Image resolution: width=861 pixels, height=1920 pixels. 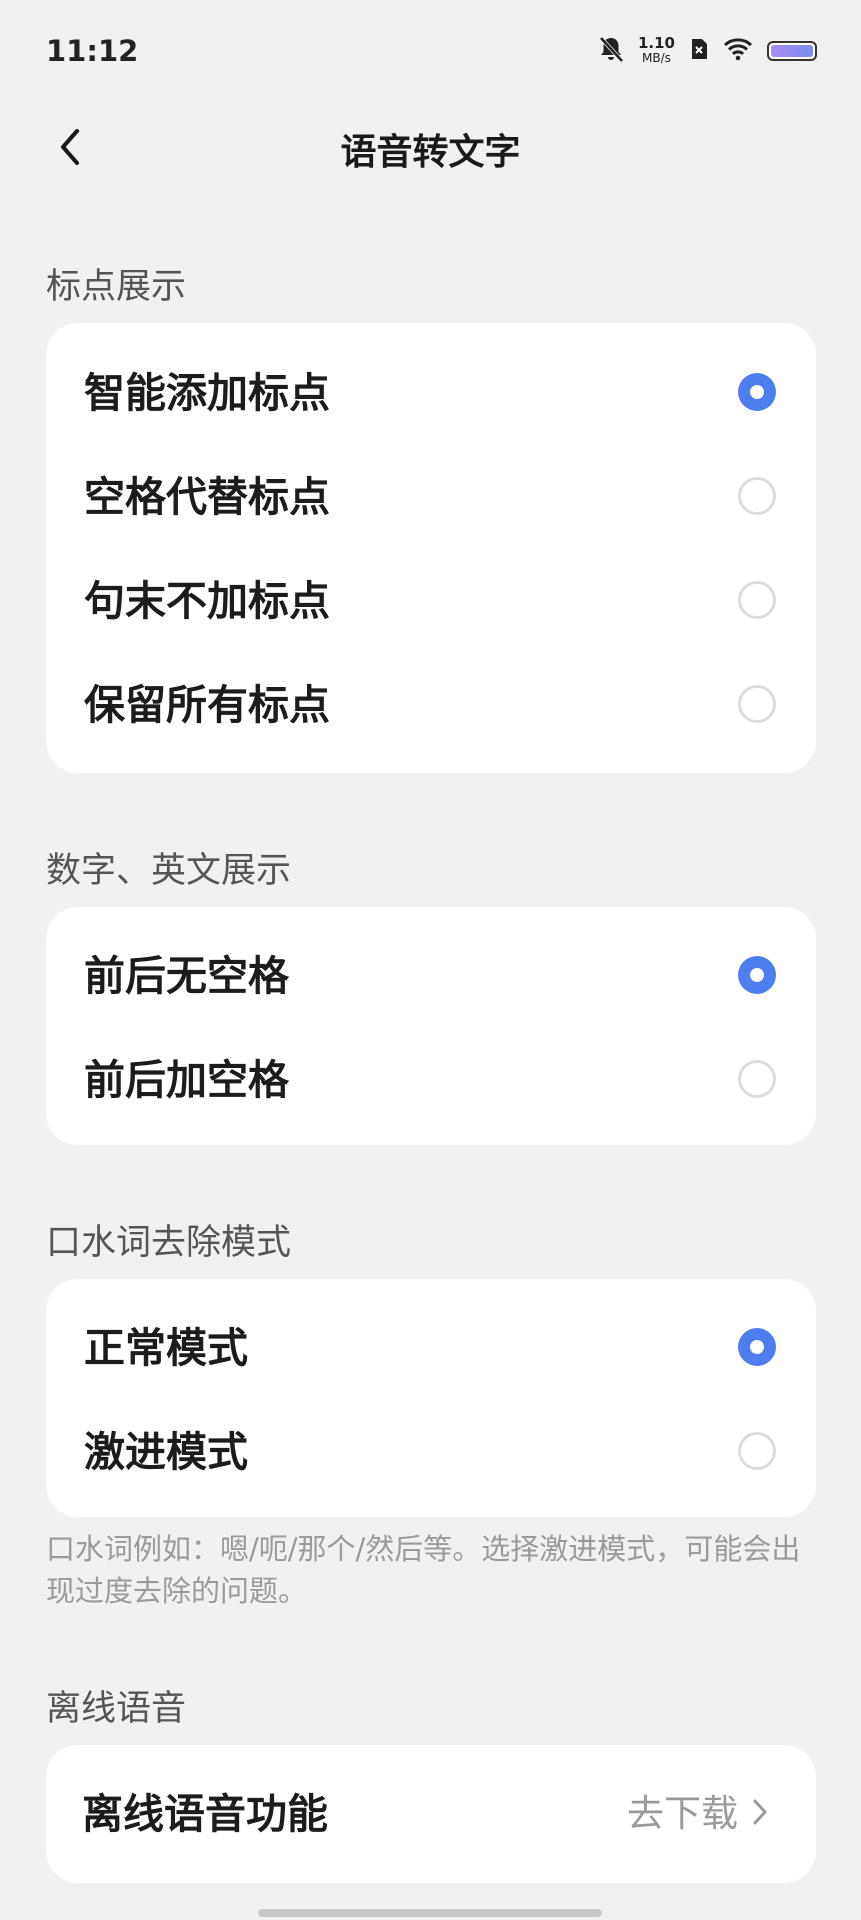 What do you see at coordinates (738, 51) in the screenshot?
I see `wifi-icon` at bounding box center [738, 51].